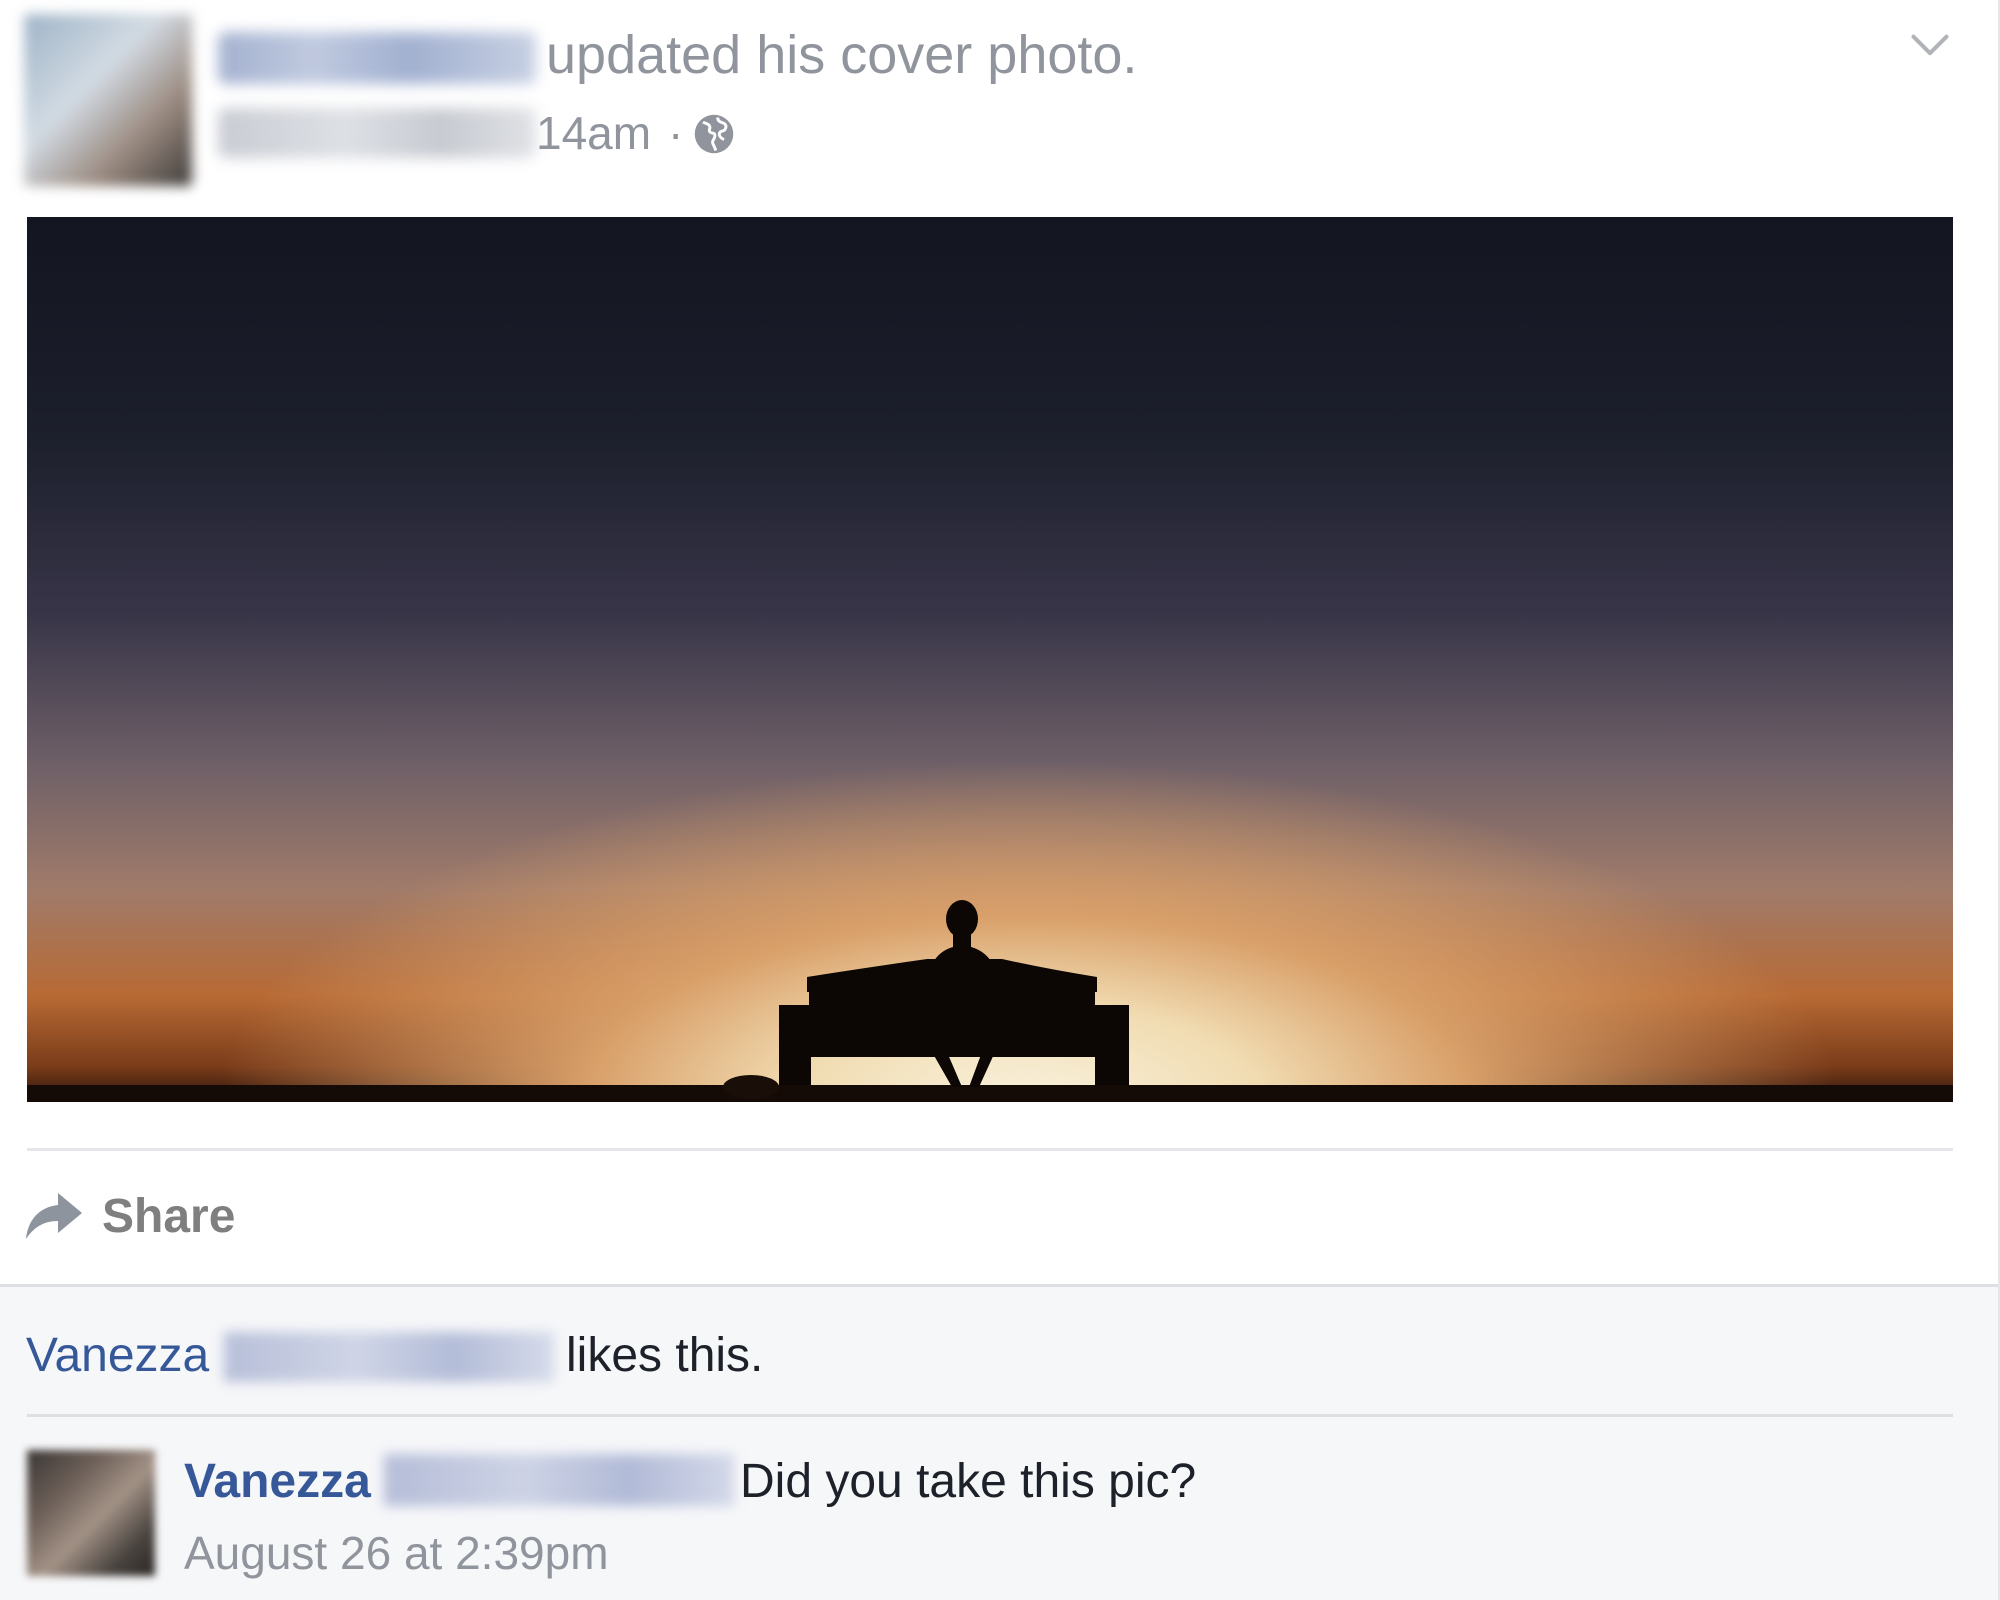 The image size is (2000, 1600). What do you see at coordinates (990, 1415) in the screenshot?
I see `likes-divider` at bounding box center [990, 1415].